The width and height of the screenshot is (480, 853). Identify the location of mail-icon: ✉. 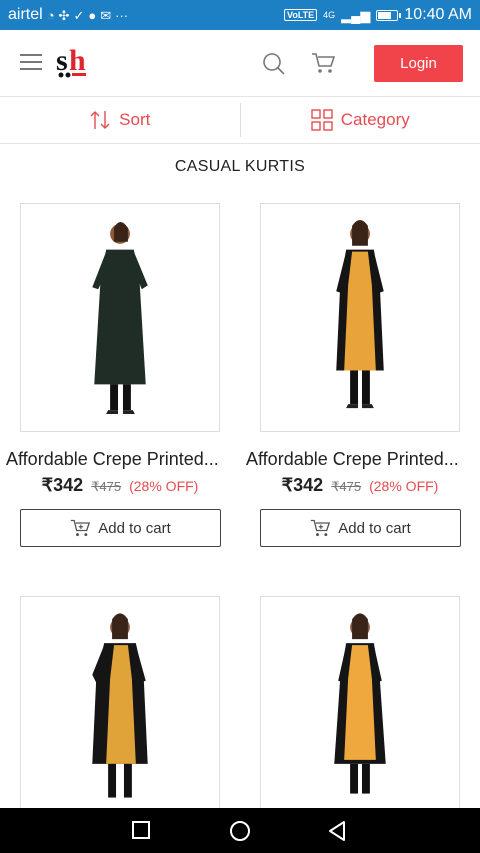
(106, 15).